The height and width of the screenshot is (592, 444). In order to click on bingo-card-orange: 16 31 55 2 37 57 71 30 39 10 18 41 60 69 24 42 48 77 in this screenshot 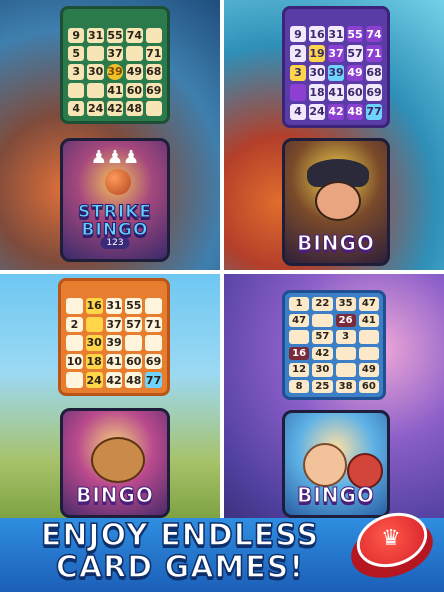, I will do `click(114, 337)`.